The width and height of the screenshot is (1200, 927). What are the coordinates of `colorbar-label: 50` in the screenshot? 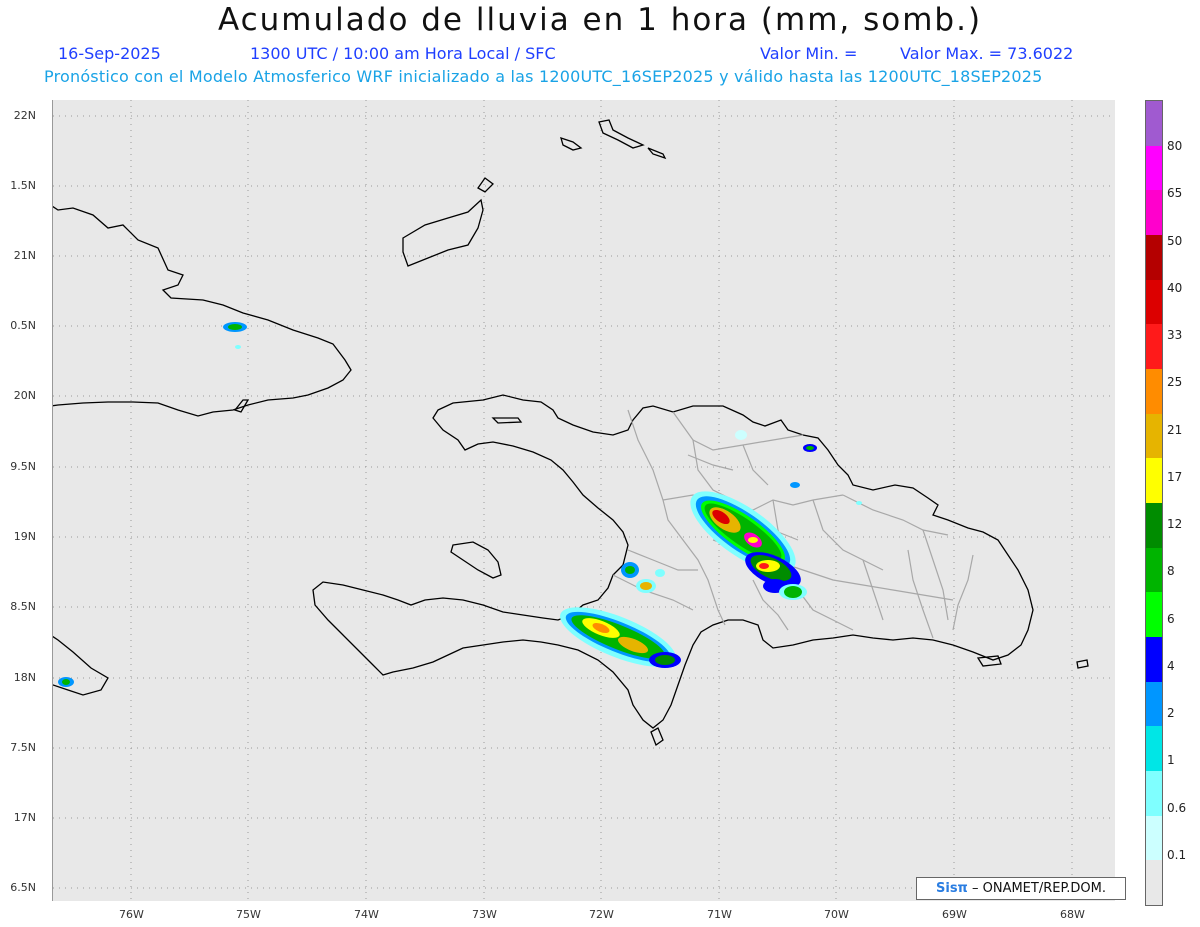 It's located at (1175, 241).